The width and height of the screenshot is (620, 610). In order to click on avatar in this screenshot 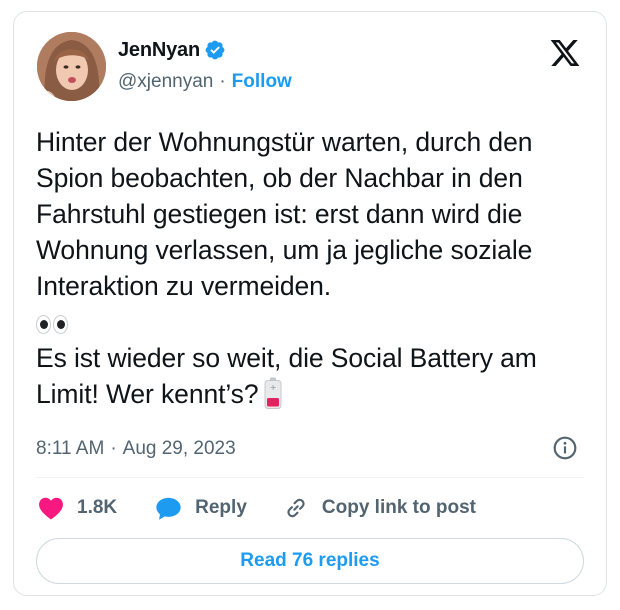, I will do `click(71, 66)`.